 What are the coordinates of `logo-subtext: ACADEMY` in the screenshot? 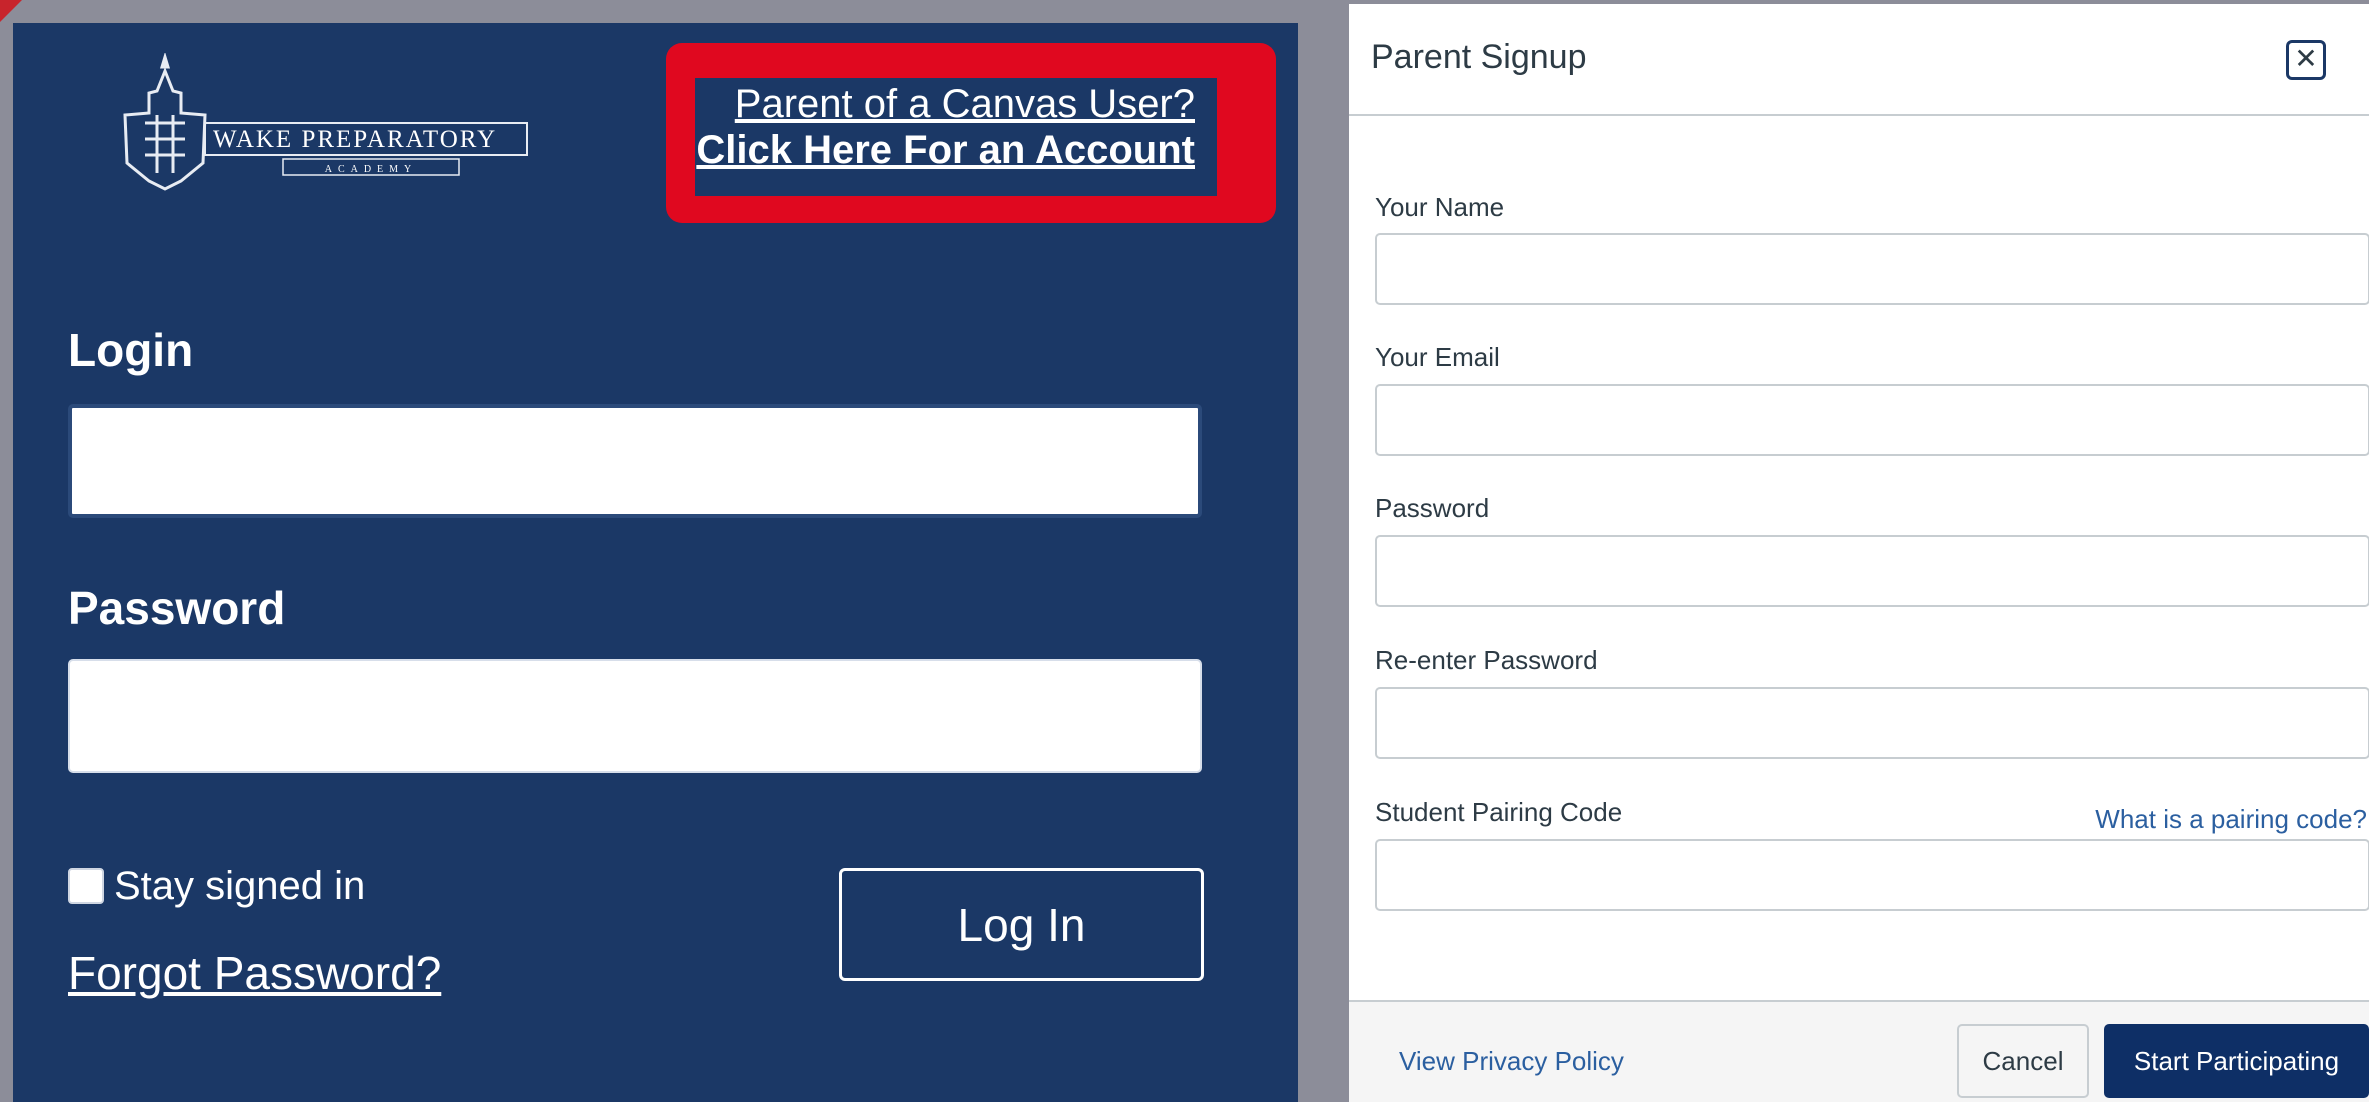 It's located at (371, 169).